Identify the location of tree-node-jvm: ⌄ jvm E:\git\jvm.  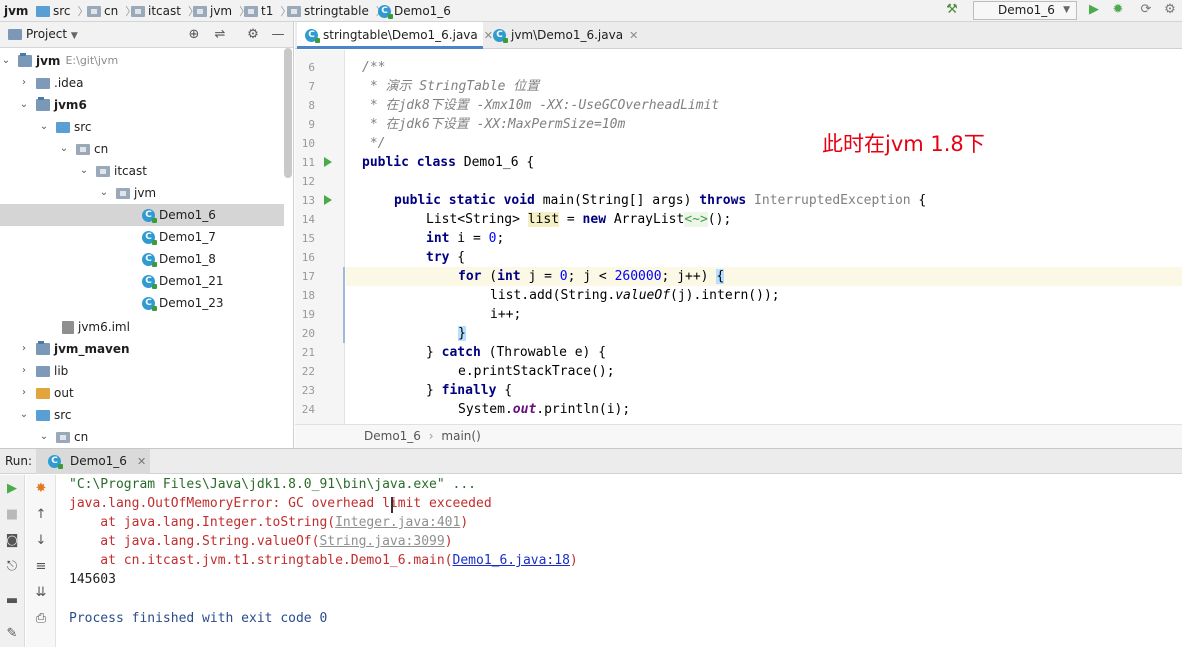
(142, 61).